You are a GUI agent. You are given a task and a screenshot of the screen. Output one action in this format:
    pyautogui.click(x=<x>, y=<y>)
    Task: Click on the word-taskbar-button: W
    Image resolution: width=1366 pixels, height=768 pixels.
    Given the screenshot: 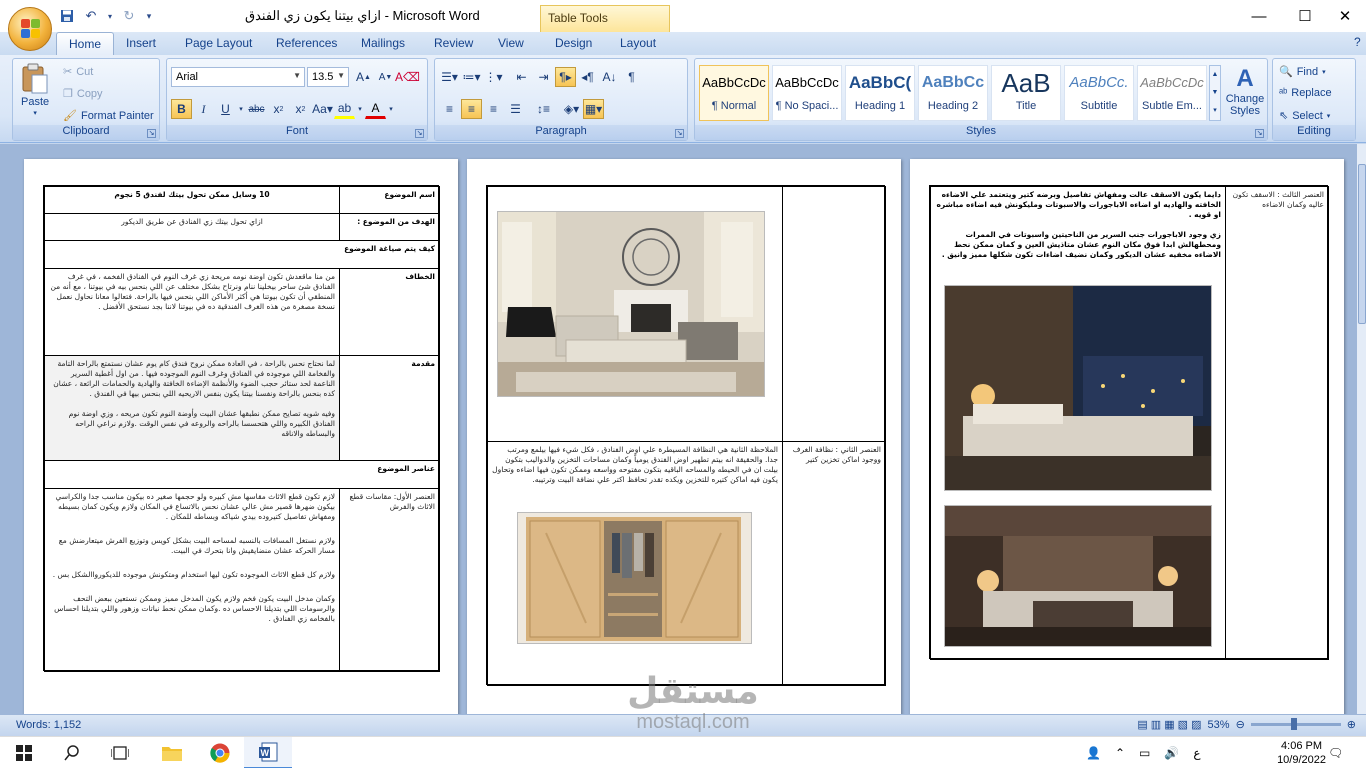 What is the action you would take?
    pyautogui.click(x=268, y=752)
    